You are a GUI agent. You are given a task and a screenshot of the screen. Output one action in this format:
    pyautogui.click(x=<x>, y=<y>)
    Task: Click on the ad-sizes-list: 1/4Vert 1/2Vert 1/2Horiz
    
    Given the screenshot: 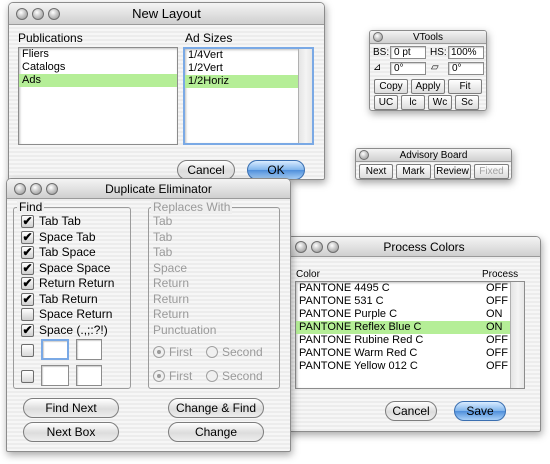 What is the action you would take?
    pyautogui.click(x=248, y=96)
    